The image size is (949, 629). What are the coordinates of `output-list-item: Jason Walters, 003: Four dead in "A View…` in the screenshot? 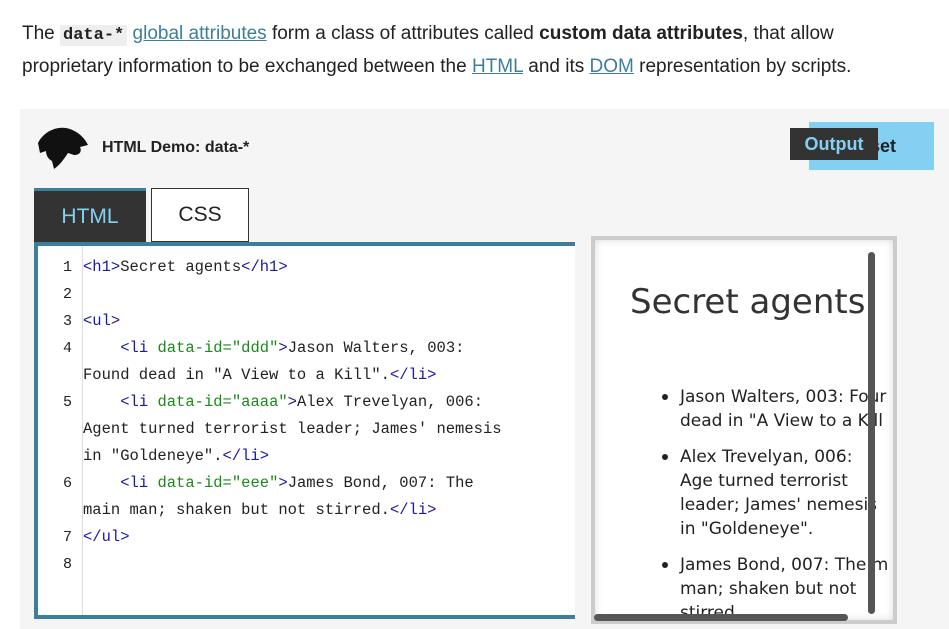 It's located at (776, 409).